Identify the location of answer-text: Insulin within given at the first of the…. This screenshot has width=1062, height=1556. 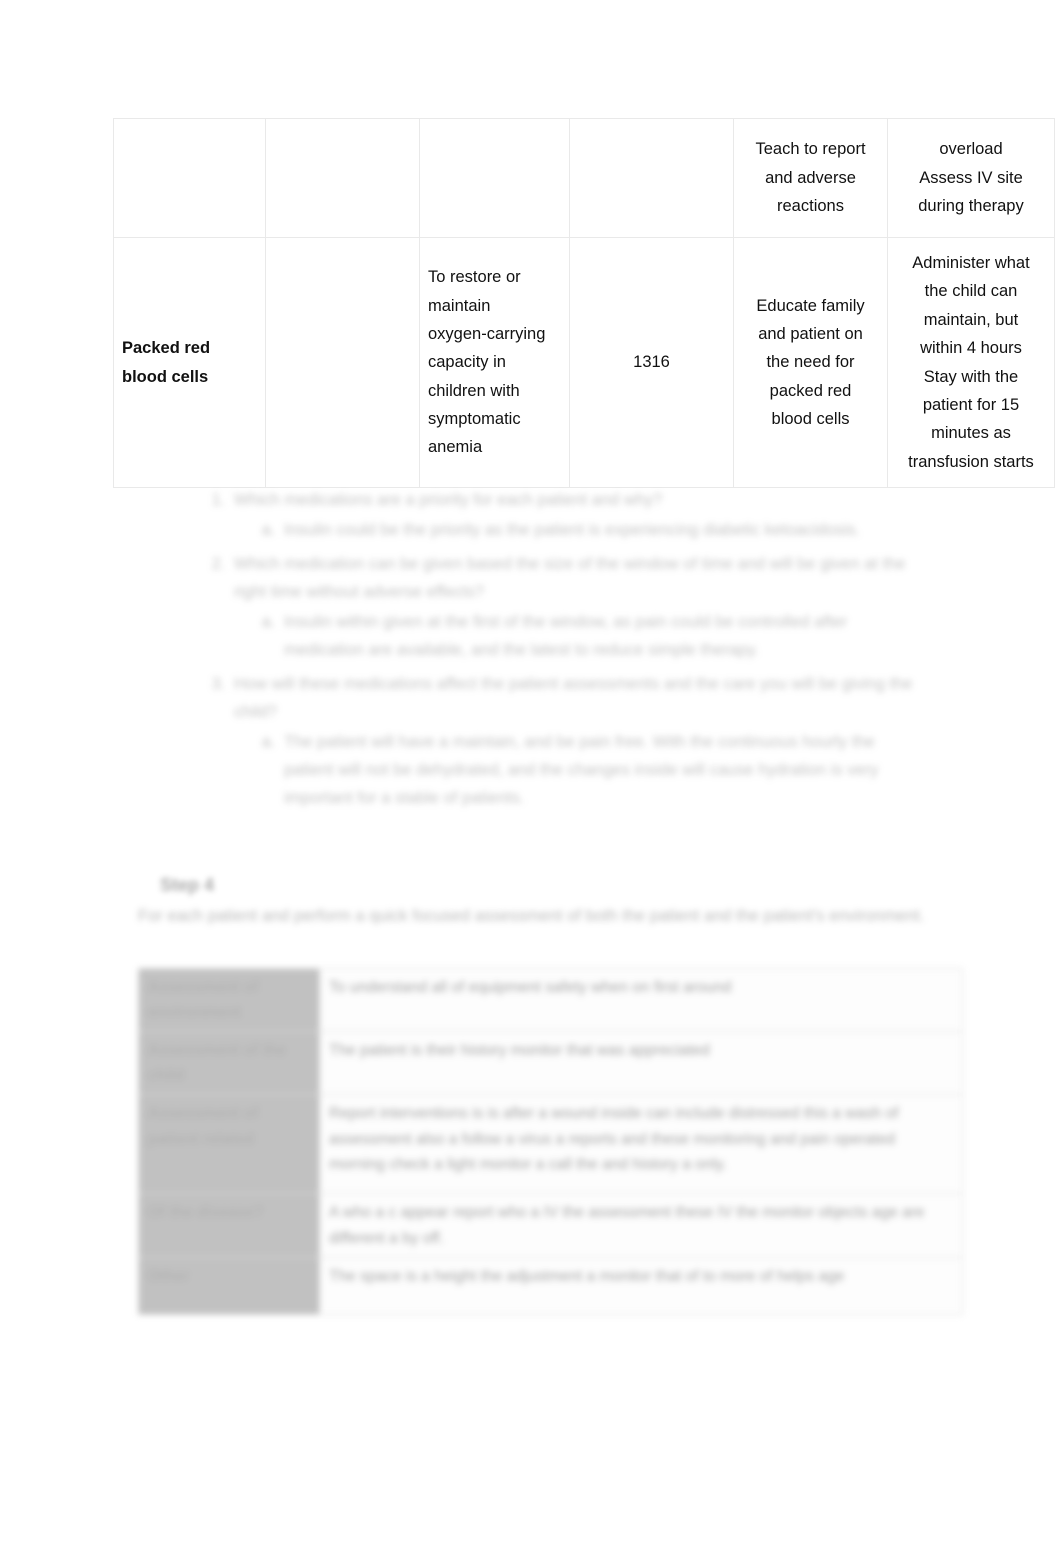
(566, 636).